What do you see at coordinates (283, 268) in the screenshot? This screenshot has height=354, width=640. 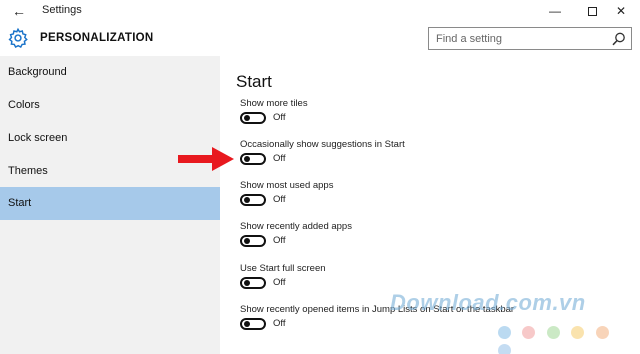 I see `setting-label: Use Start full screen` at bounding box center [283, 268].